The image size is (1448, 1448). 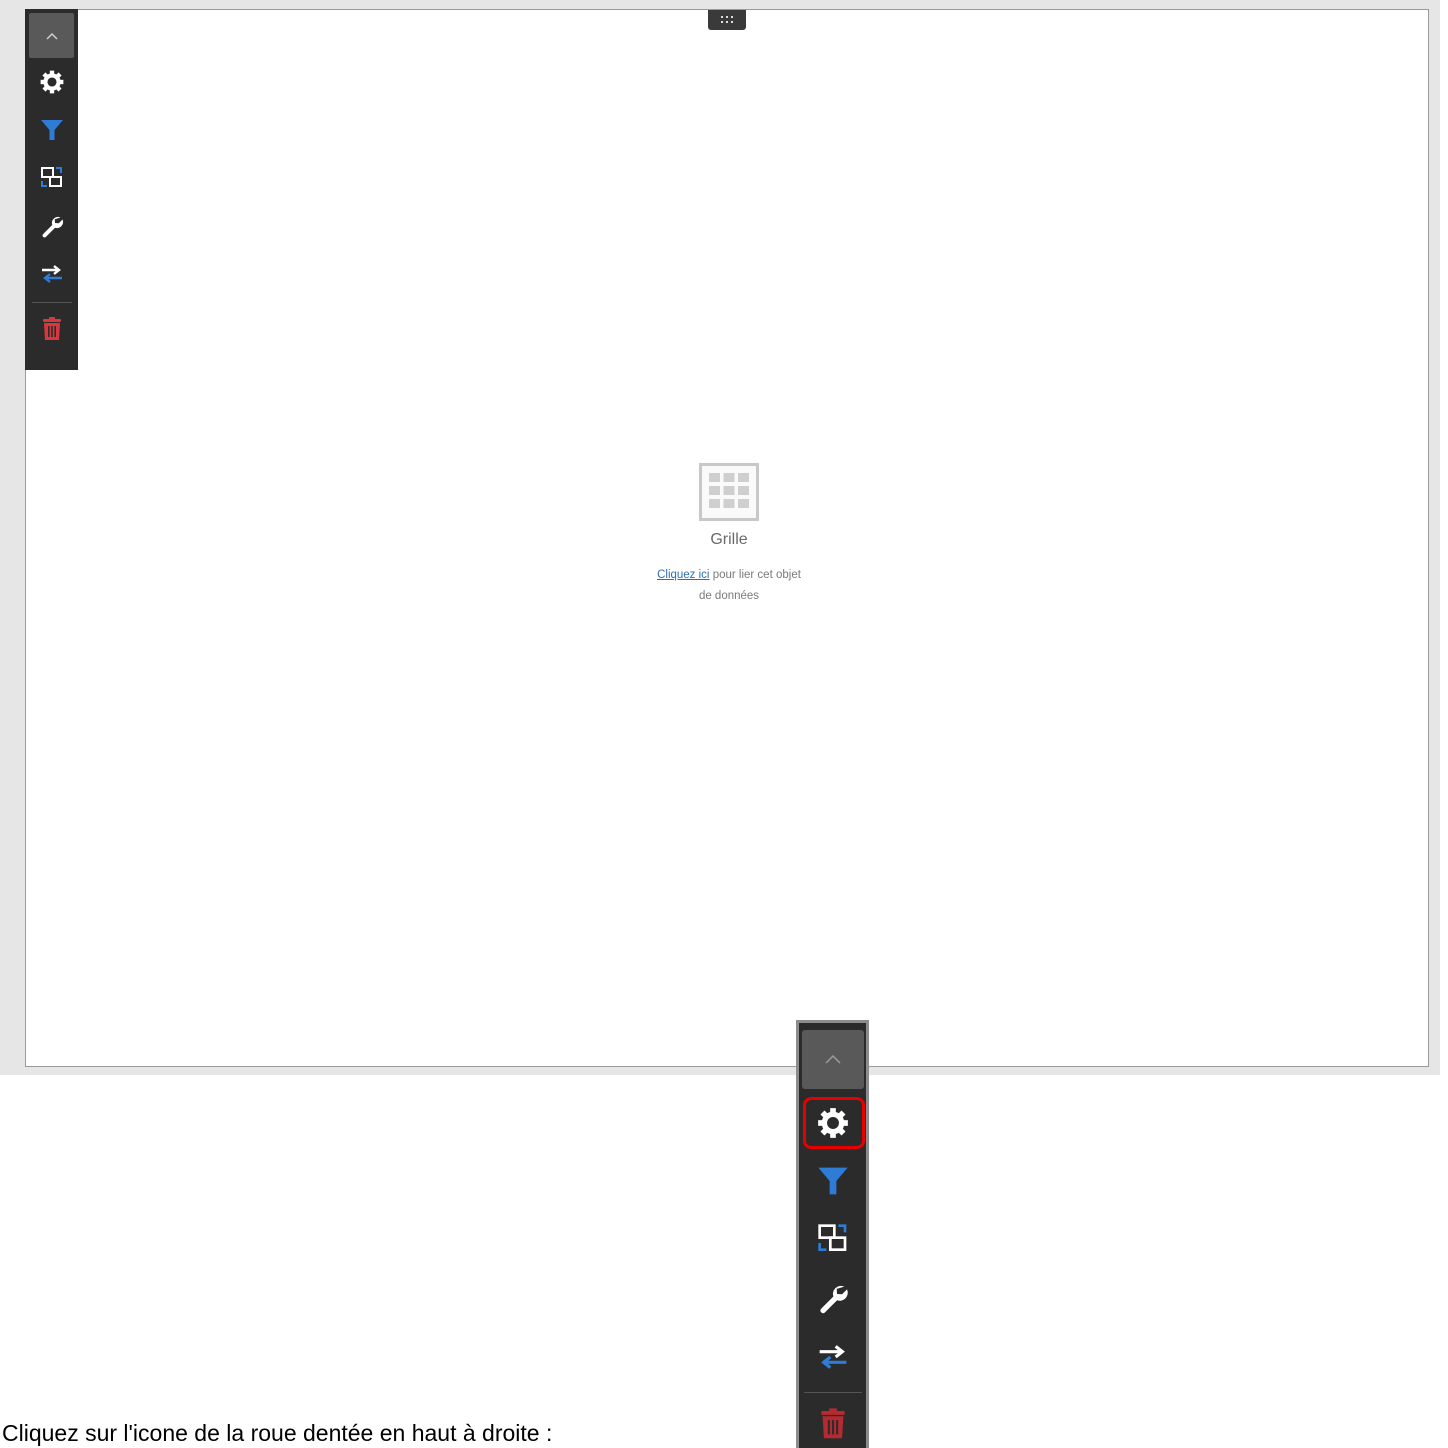 I want to click on placeholder-text-line2: de données, so click(x=729, y=596).